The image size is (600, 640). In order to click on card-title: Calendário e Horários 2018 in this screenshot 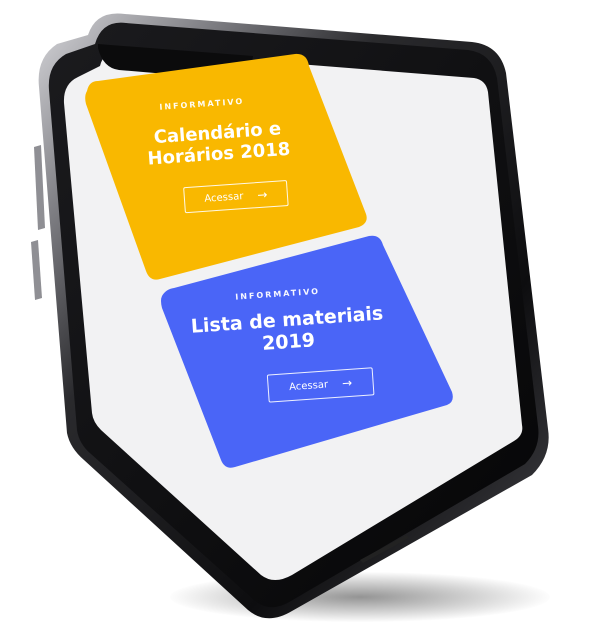, I will do `click(218, 144)`.